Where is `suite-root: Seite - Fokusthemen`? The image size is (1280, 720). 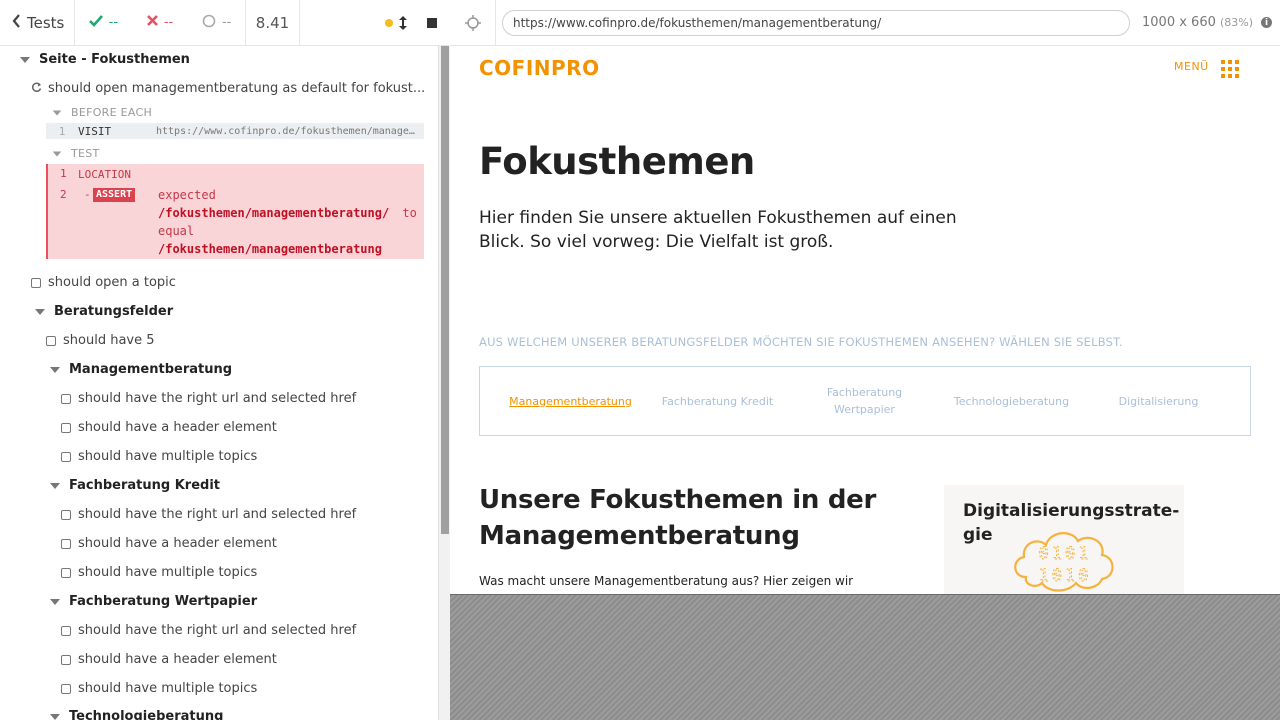 suite-root: Seite - Fokusthemen is located at coordinates (105, 59).